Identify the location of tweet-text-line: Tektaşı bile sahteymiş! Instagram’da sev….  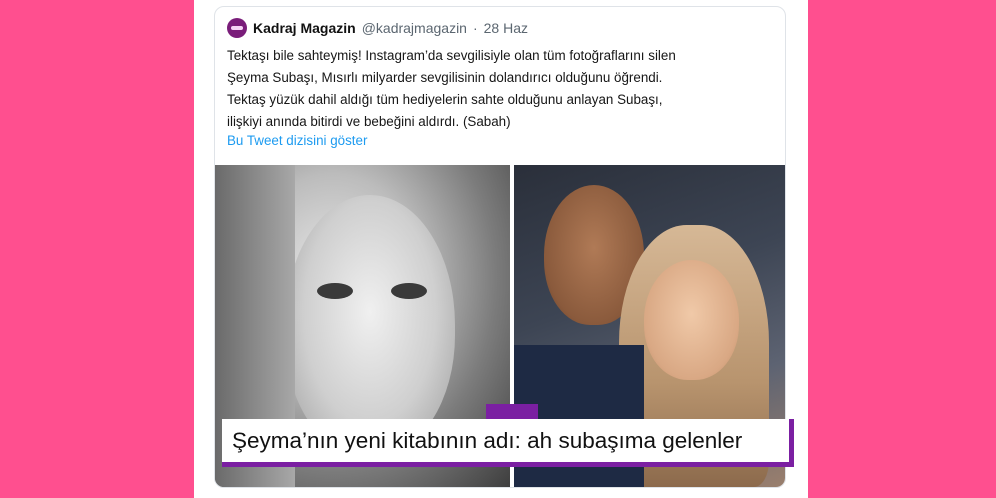
(451, 55).